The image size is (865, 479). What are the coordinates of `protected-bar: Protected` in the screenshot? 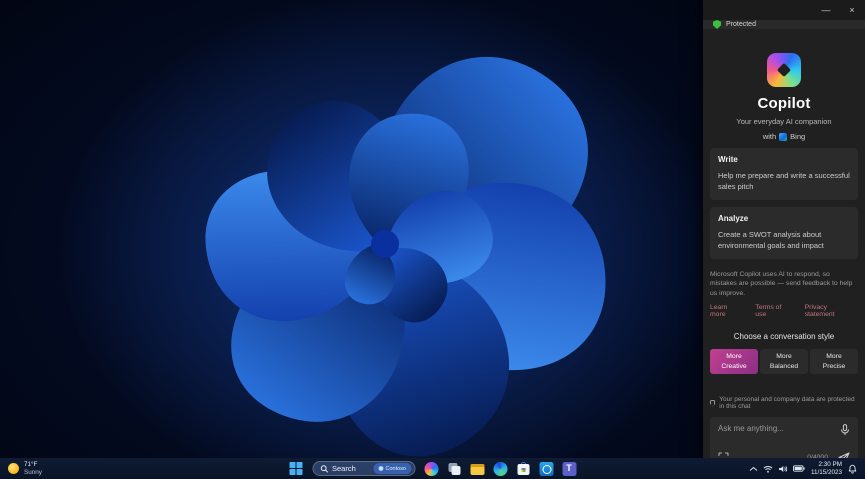 It's located at (784, 24).